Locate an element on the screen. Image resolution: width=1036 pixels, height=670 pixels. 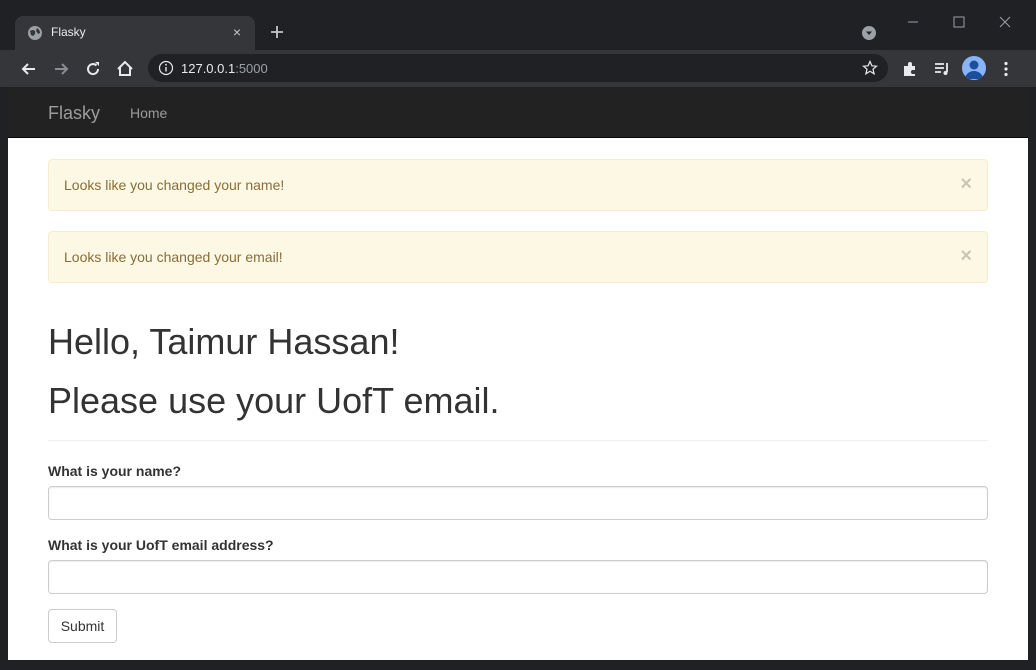
minimize-icon is located at coordinates (913, 22).